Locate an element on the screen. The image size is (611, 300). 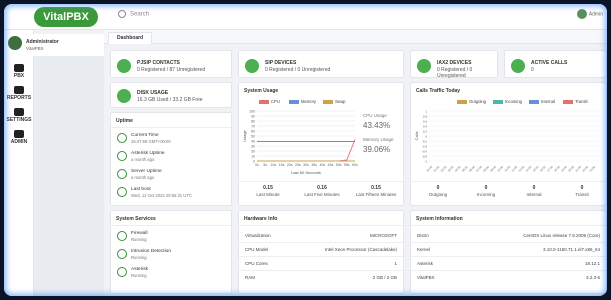
search-bar: Search is located at coordinates (338, 17).